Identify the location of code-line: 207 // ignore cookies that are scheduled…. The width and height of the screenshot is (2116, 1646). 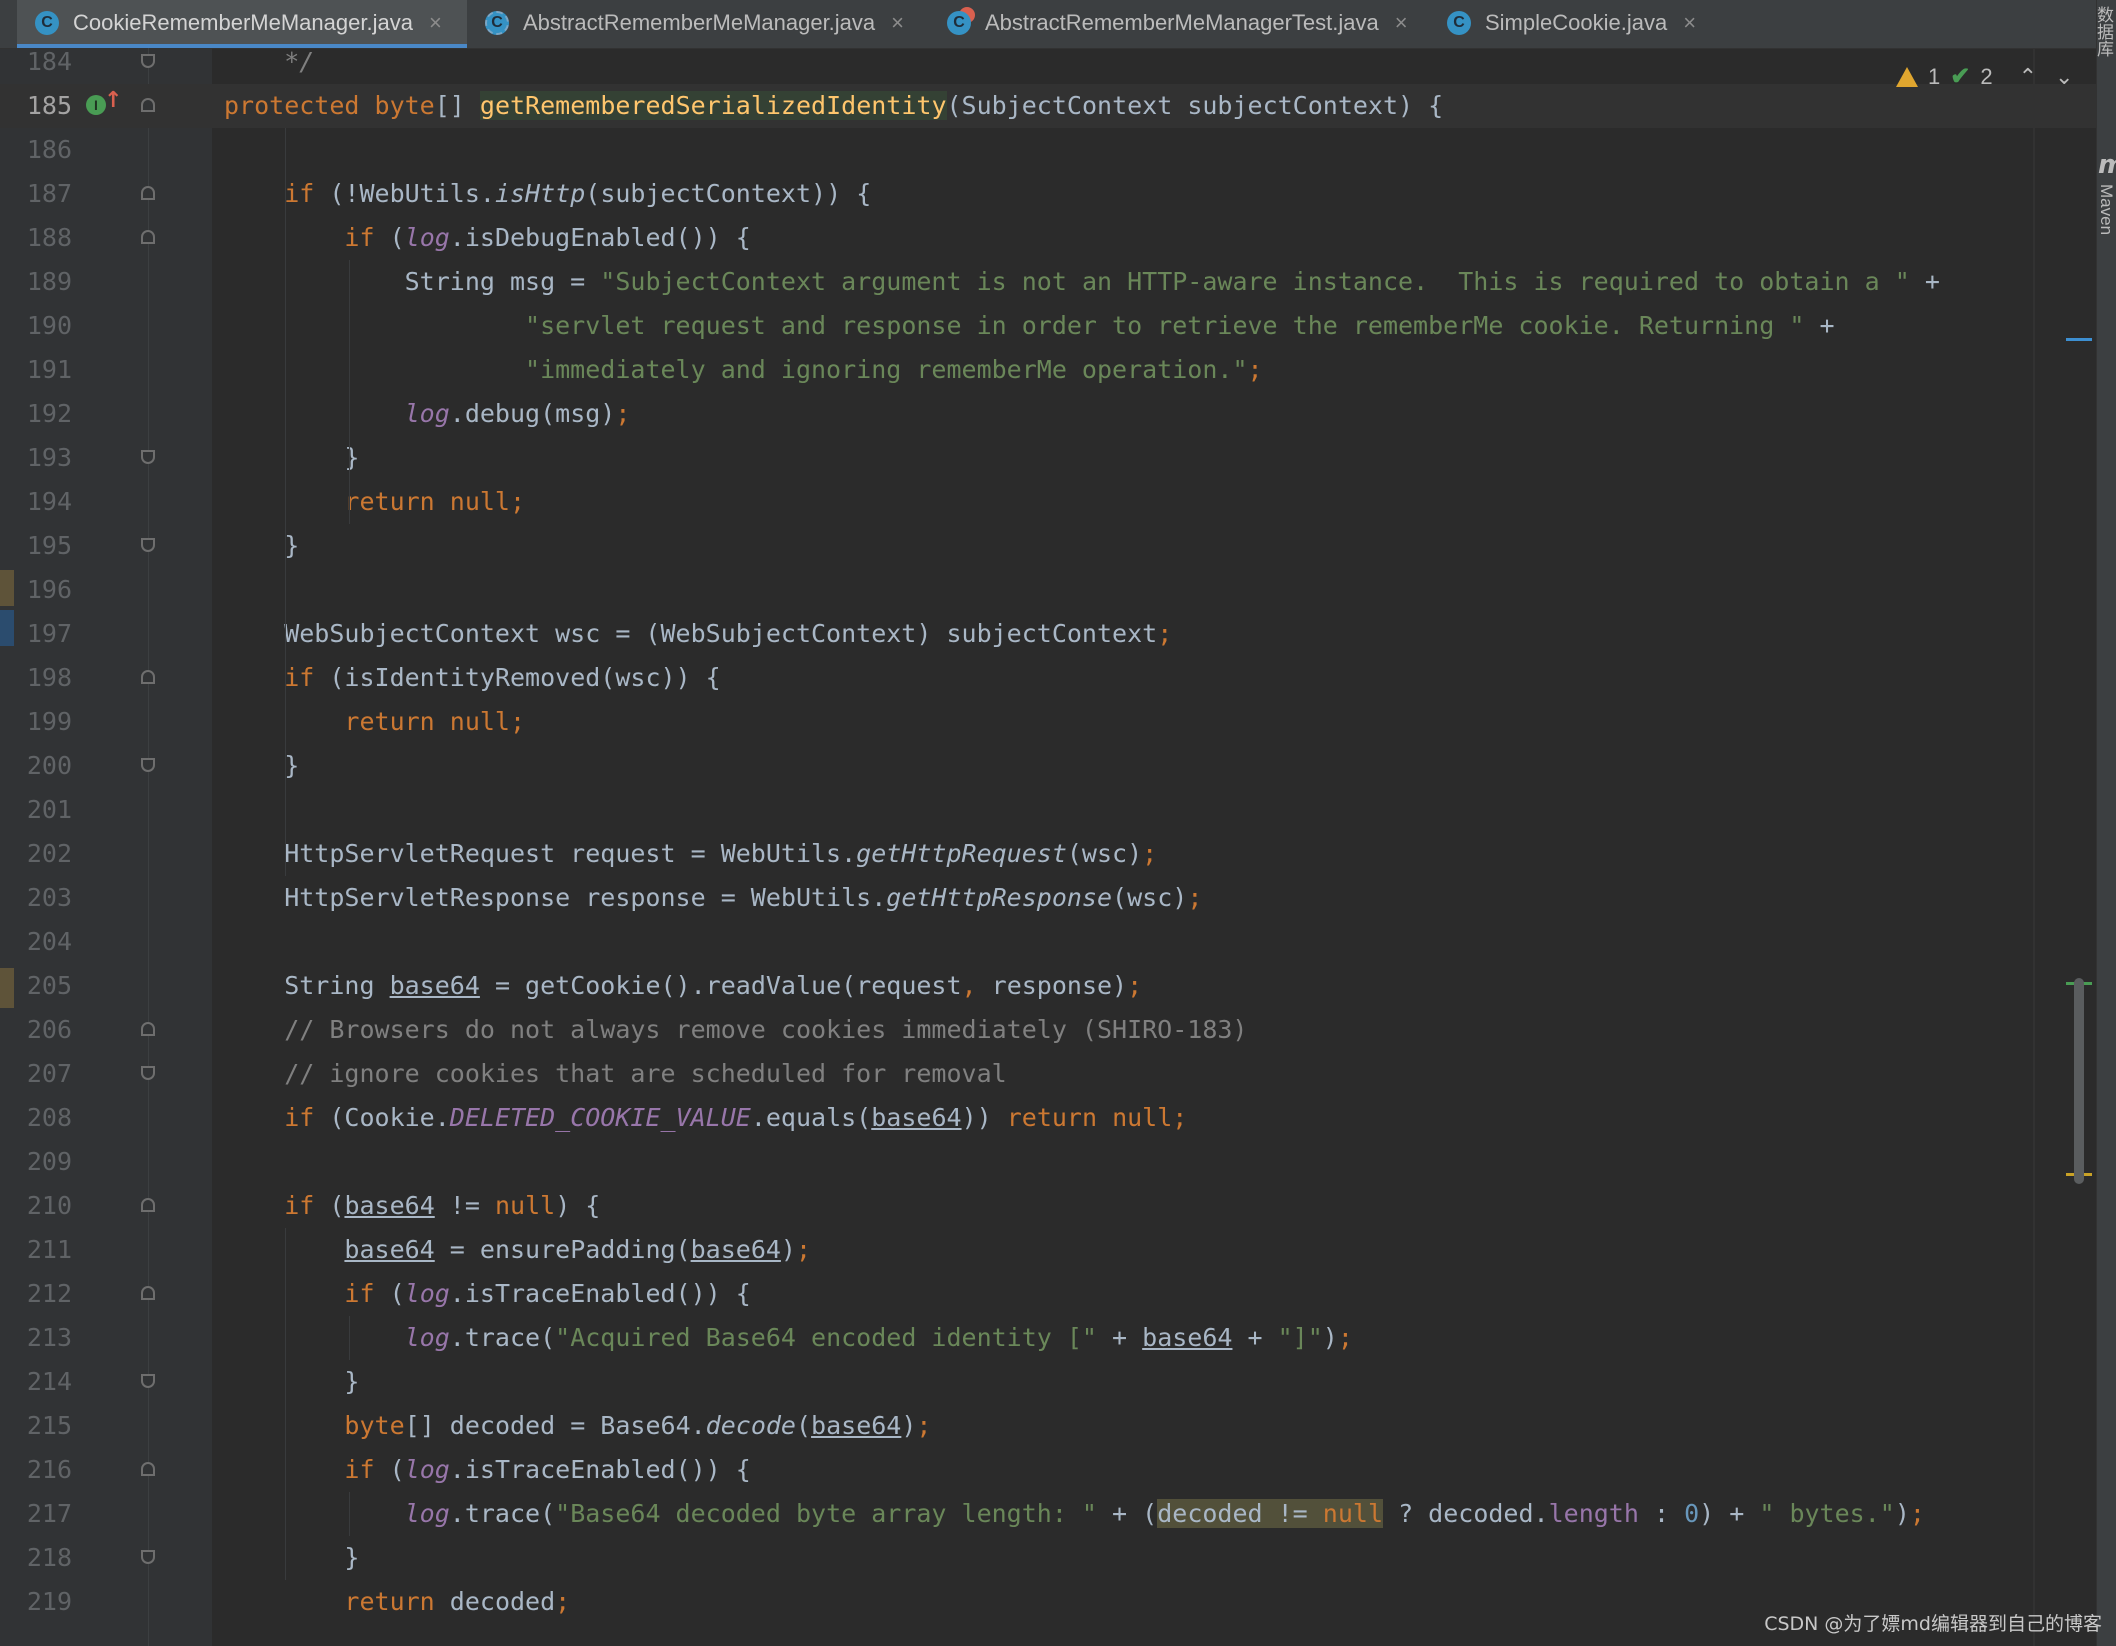
(1058, 1074).